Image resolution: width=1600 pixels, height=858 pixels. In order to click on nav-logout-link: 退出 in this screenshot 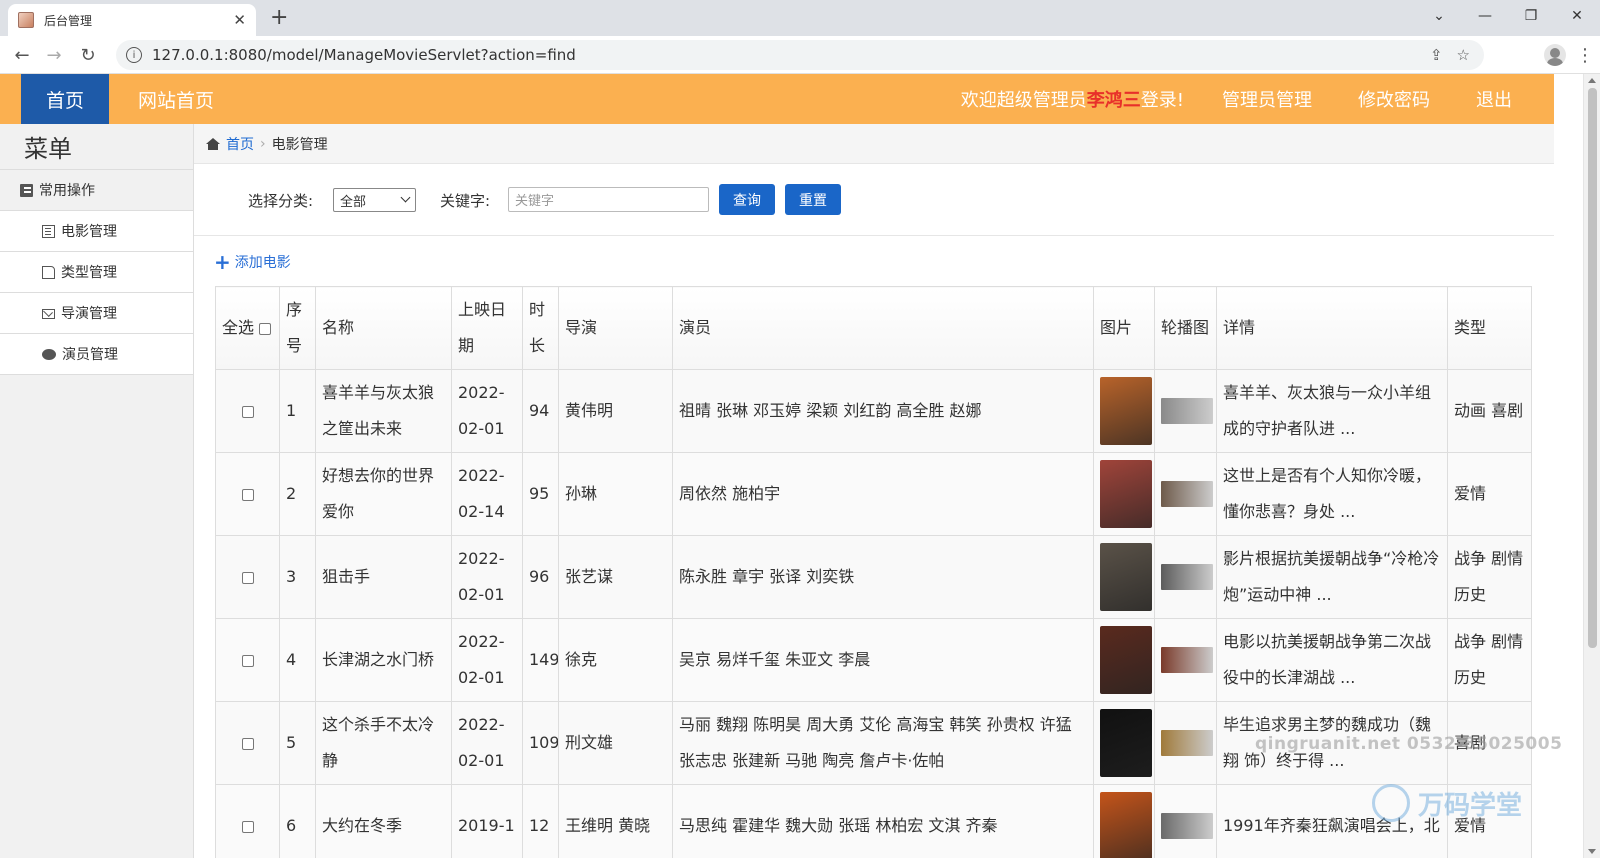, I will do `click(1494, 99)`.